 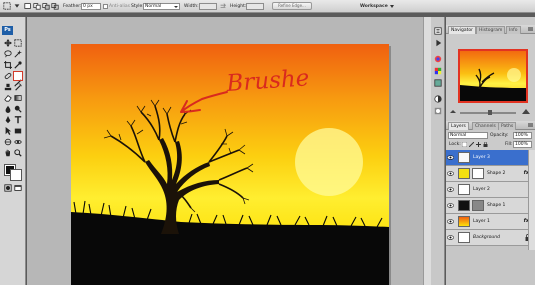 What do you see at coordinates (18, 87) in the screenshot?
I see `history-brush-tool-icon` at bounding box center [18, 87].